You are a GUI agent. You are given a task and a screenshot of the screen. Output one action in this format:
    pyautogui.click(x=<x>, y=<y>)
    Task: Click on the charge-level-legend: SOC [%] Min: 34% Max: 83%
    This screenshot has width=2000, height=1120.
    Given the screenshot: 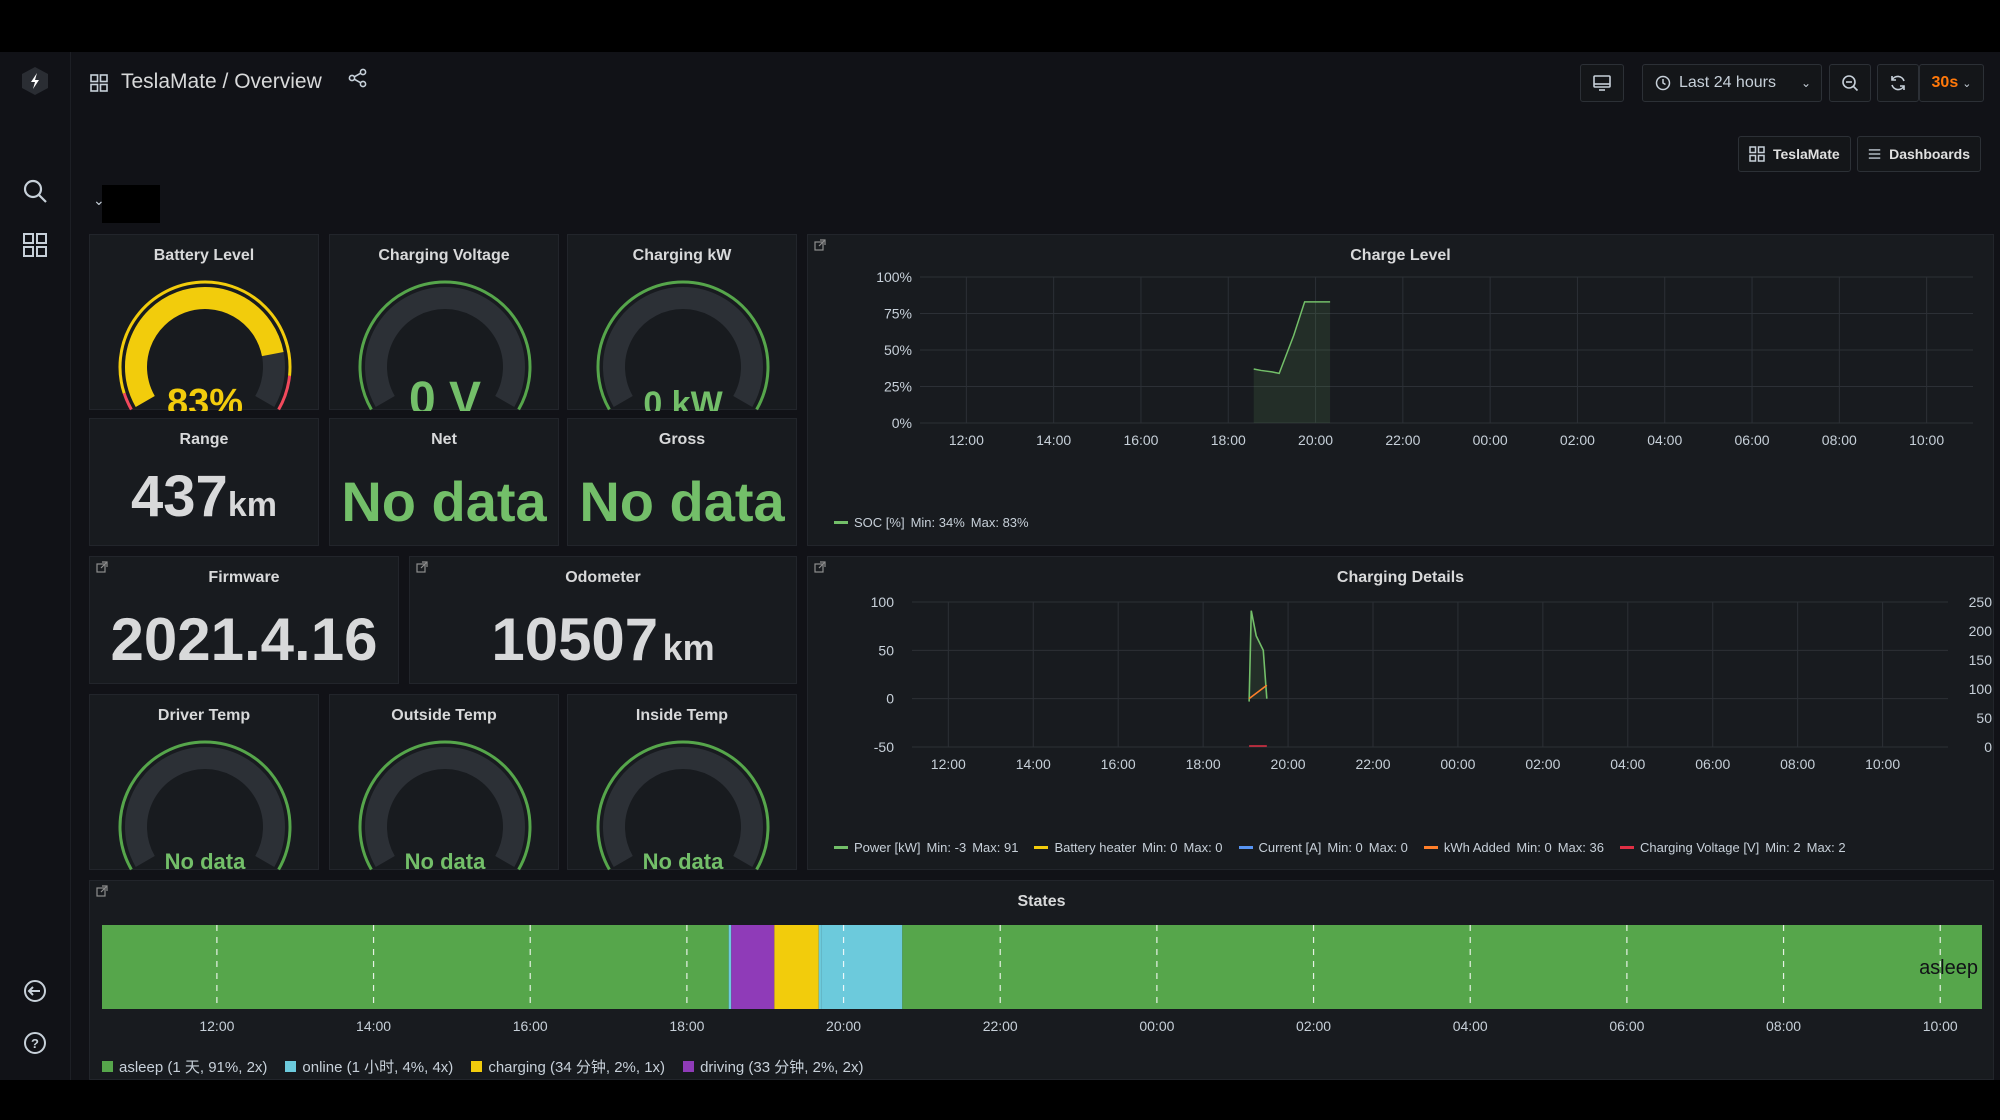 What is the action you would take?
    pyautogui.click(x=931, y=522)
    